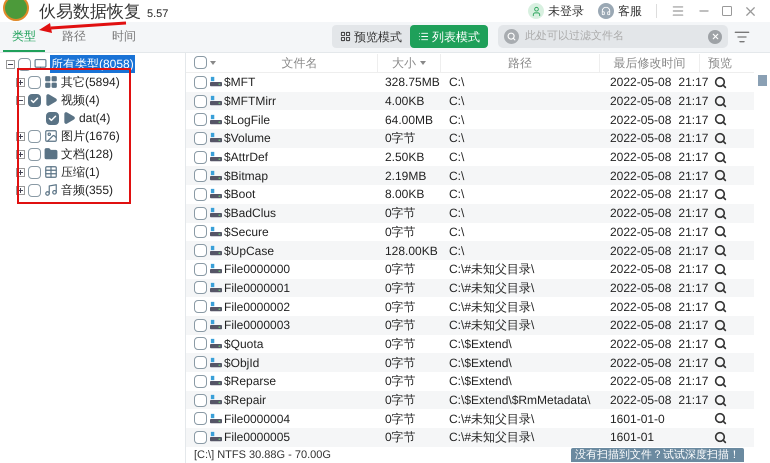 This screenshot has width=770, height=463. Describe the element at coordinates (213, 62) in the screenshot. I see `dropdown-icon` at that location.